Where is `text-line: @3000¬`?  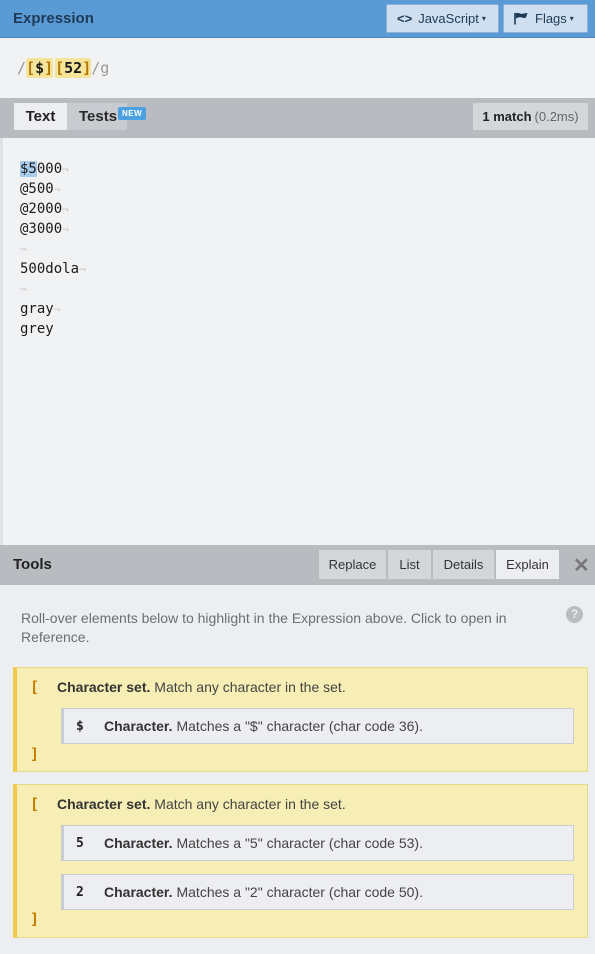
text-line: @3000¬ is located at coordinates (44, 229).